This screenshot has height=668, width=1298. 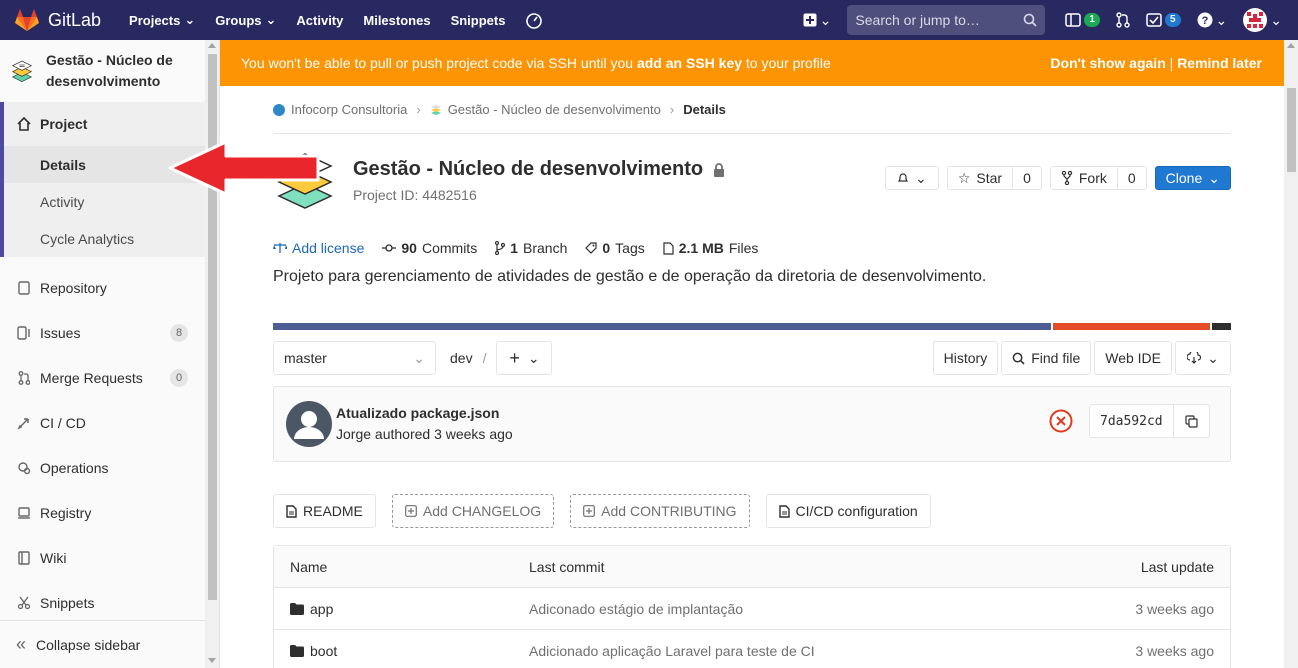 What do you see at coordinates (349, 109) in the screenshot?
I see `breadcrumb-group: Infocorp Consultoria` at bounding box center [349, 109].